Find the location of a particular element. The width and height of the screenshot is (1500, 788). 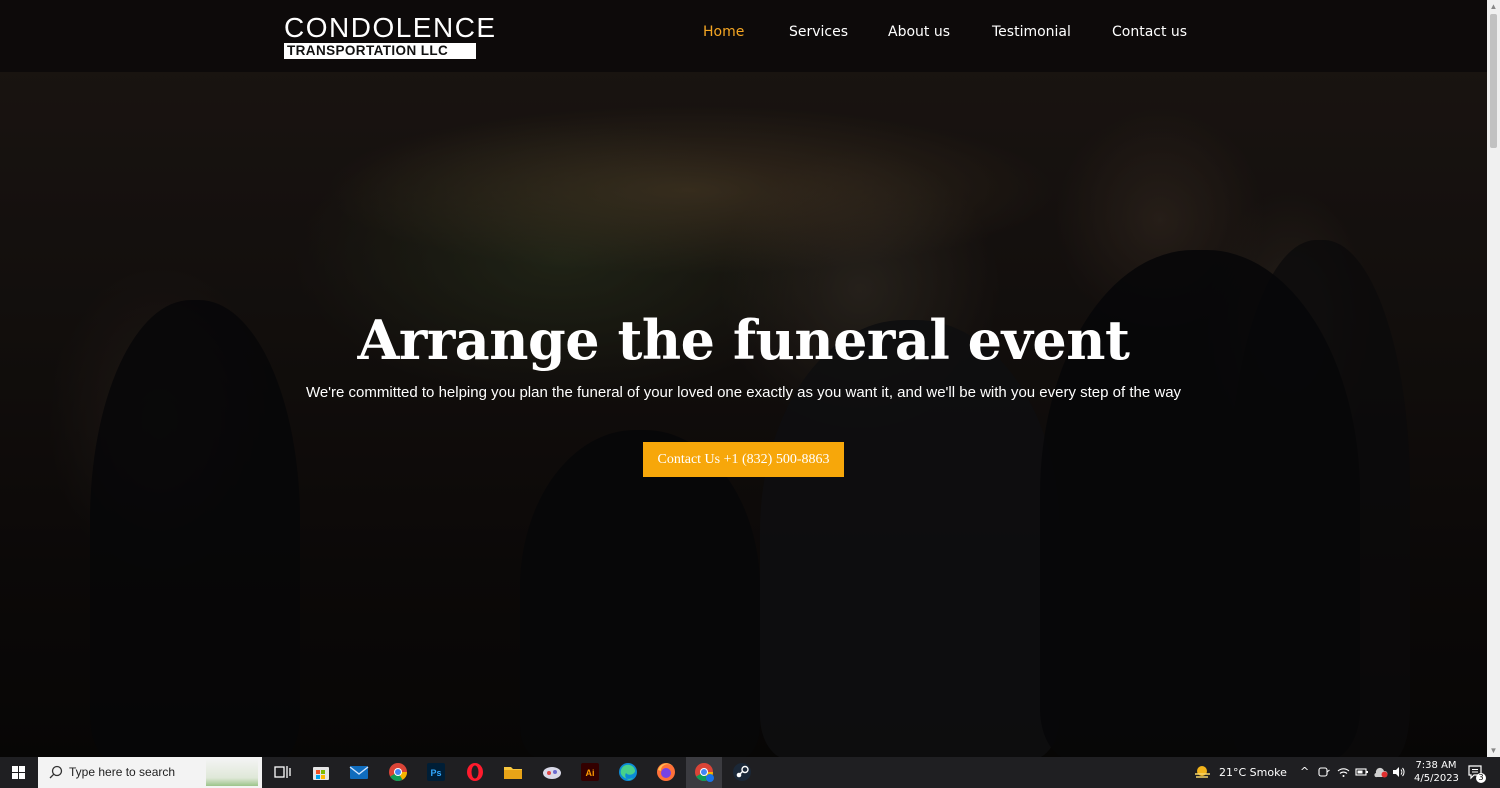

battery-icon is located at coordinates (1362, 772).